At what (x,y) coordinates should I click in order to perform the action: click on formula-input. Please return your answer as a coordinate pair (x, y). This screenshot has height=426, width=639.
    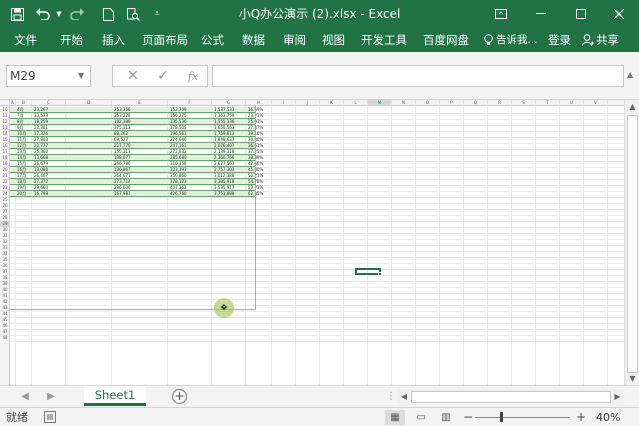
    Looking at the image, I should click on (418, 76).